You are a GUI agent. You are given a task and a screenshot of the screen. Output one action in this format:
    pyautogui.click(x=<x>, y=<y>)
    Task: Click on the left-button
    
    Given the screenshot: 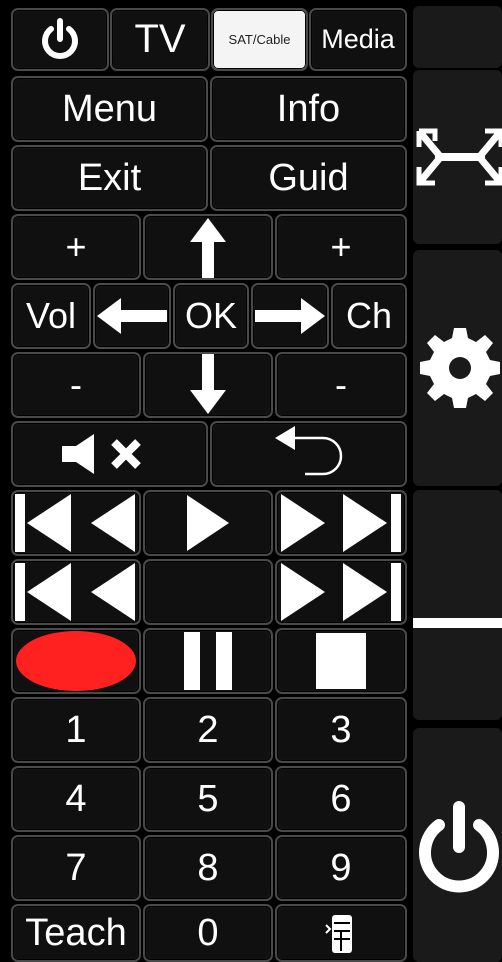 What is the action you would take?
    pyautogui.click(x=132, y=316)
    